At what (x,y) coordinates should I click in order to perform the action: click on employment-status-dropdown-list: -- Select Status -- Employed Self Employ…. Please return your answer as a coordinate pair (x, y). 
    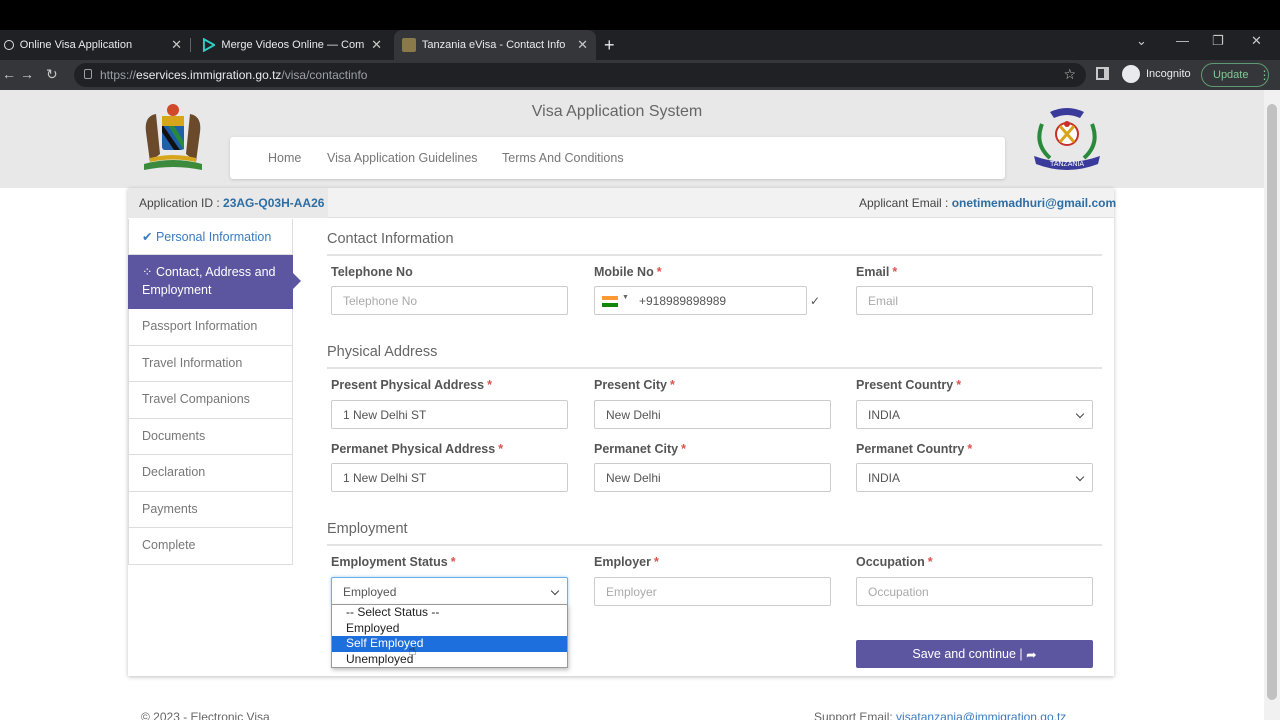
    Looking at the image, I should click on (449, 636).